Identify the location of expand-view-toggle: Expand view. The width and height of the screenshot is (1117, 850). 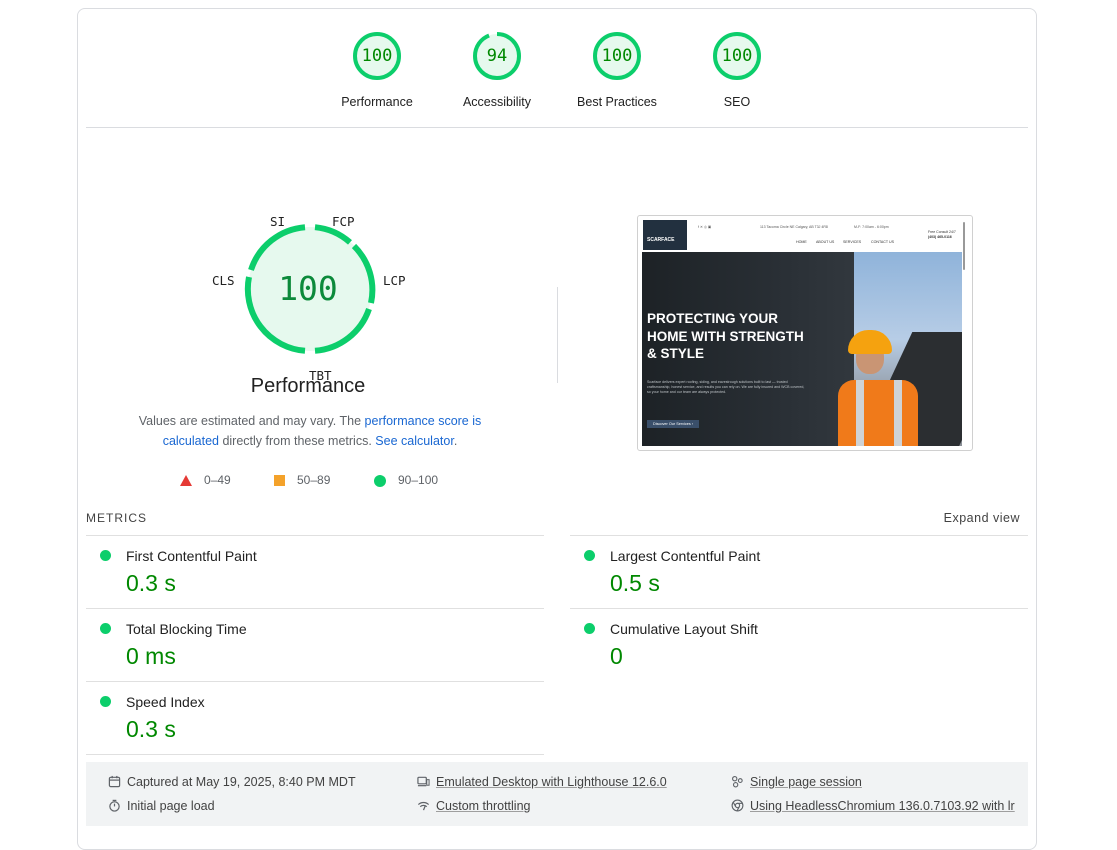
(982, 518).